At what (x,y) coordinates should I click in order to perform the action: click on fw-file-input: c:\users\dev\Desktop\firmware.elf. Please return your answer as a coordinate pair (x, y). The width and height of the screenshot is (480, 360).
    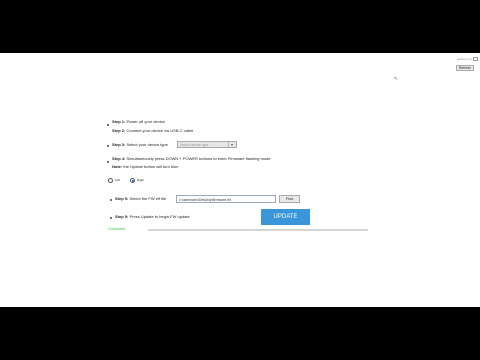
    Looking at the image, I should click on (226, 199).